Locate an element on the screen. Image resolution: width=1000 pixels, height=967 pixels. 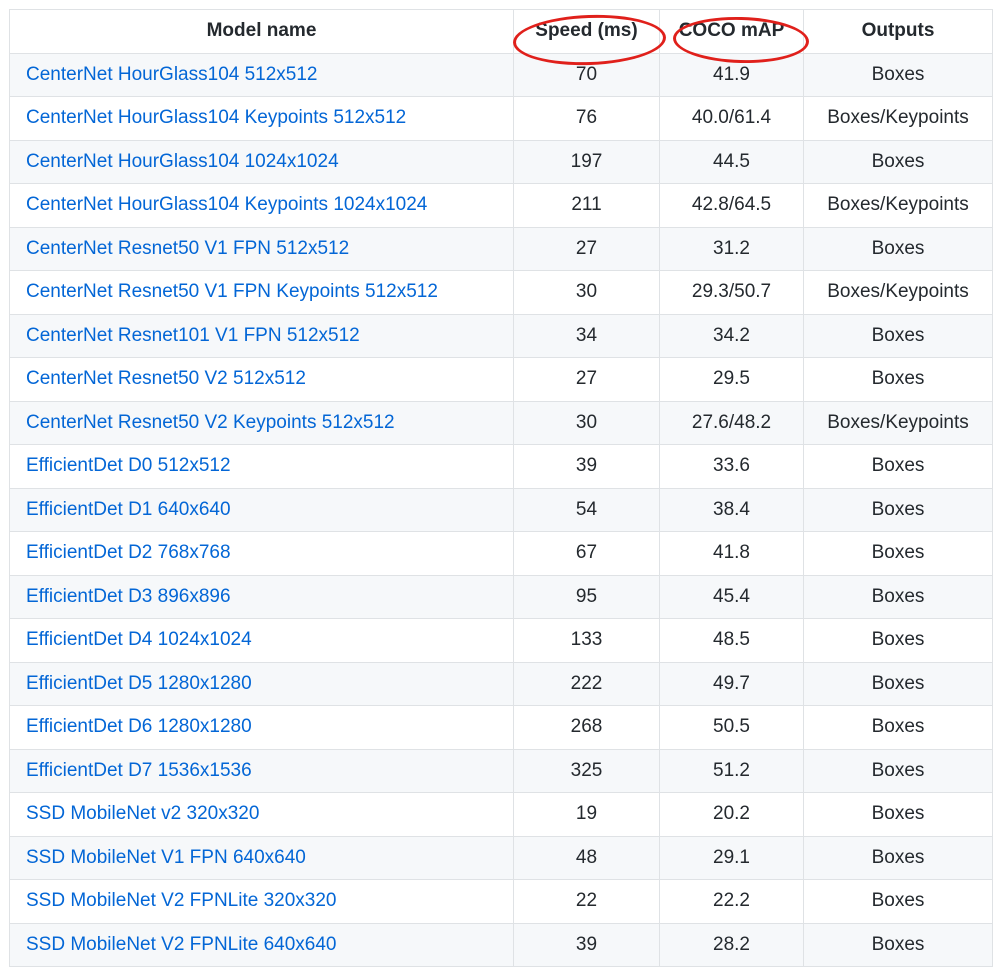
model-name-cell: SSD MobileNet V2 FPNLite 320x320 is located at coordinates (261, 901).